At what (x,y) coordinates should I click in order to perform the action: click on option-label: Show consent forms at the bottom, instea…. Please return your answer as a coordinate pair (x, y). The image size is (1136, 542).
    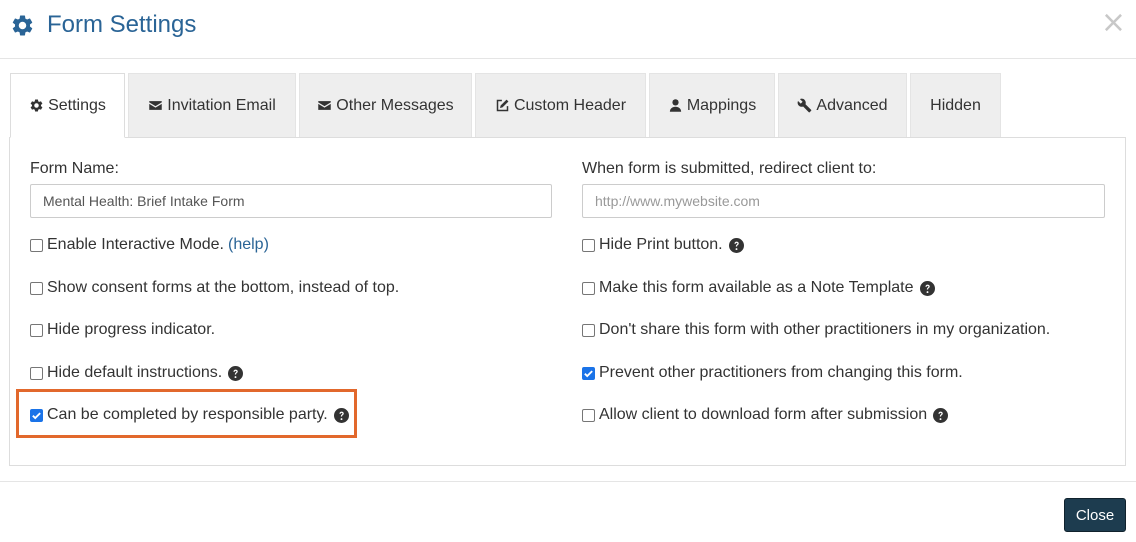
    Looking at the image, I should click on (223, 287).